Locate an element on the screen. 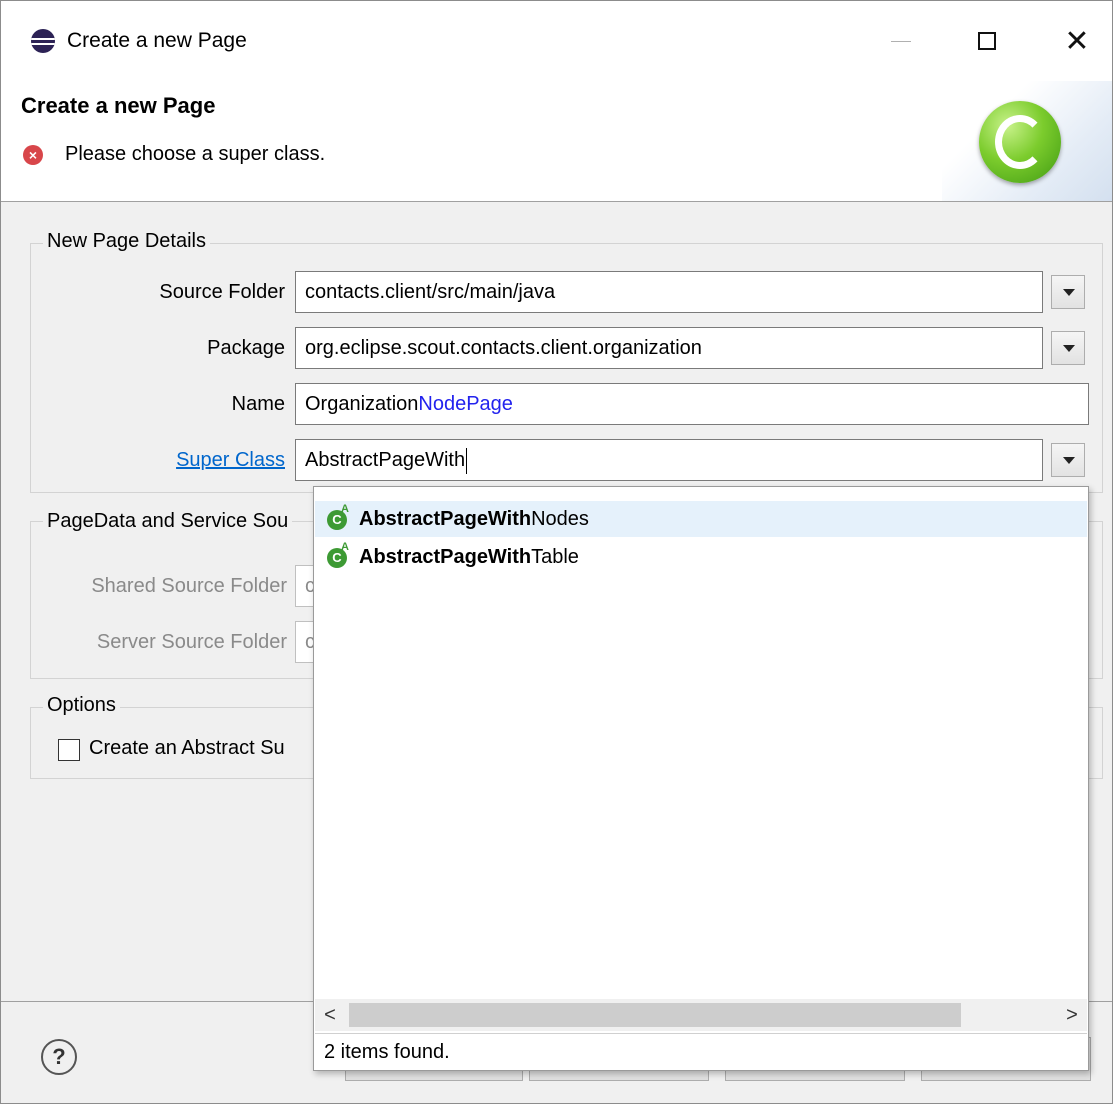 Image resolution: width=1113 pixels, height=1104 pixels. package-dropdown-button is located at coordinates (1068, 348).